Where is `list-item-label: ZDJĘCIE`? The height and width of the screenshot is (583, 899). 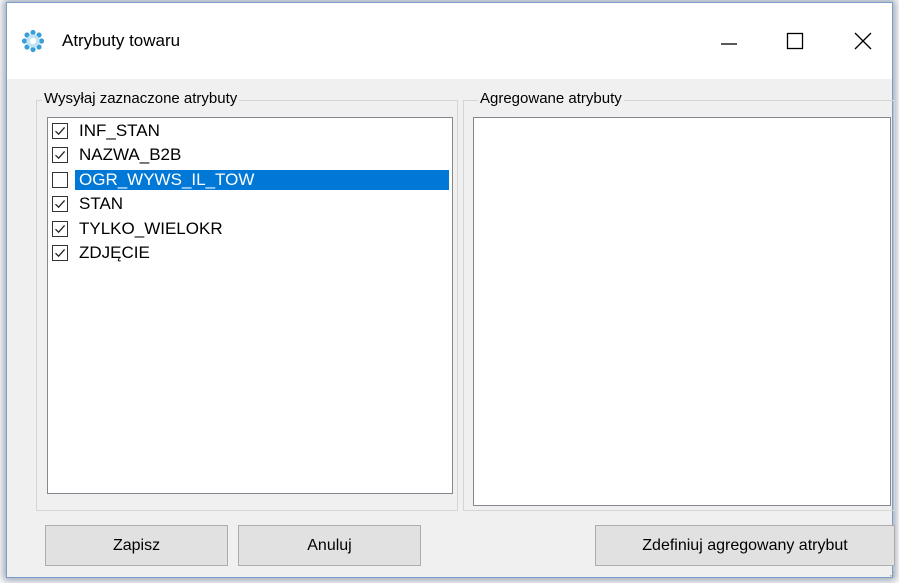
list-item-label: ZDJĘCIE is located at coordinates (114, 252).